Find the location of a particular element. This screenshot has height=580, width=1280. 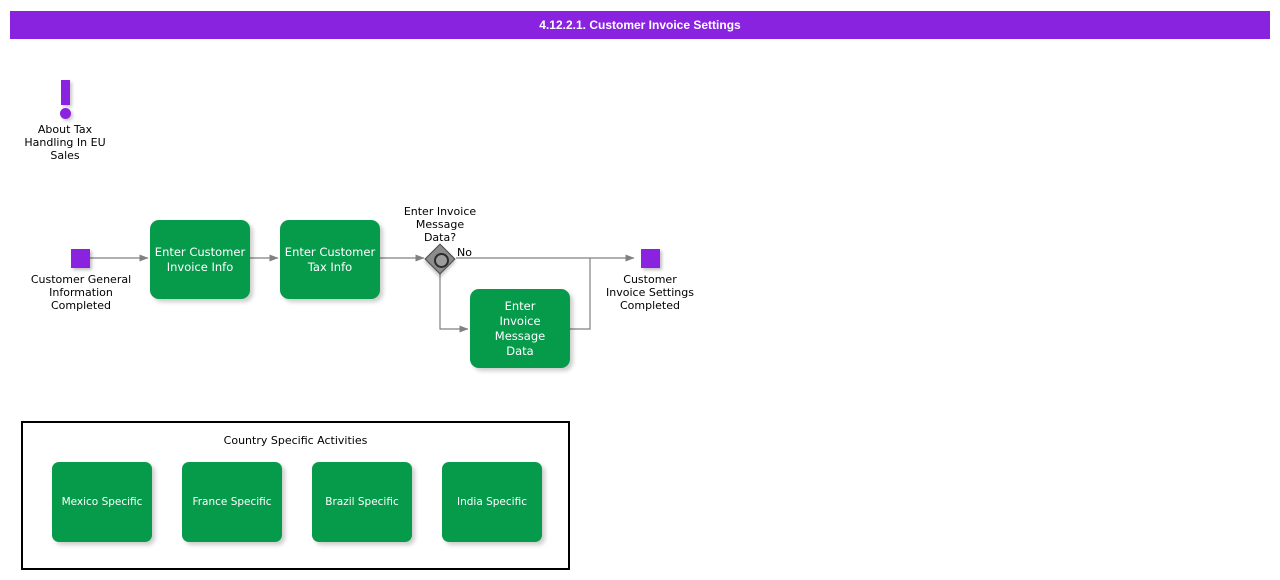

annotation-label: About Tax Handling In EU Sales is located at coordinates (65, 142).